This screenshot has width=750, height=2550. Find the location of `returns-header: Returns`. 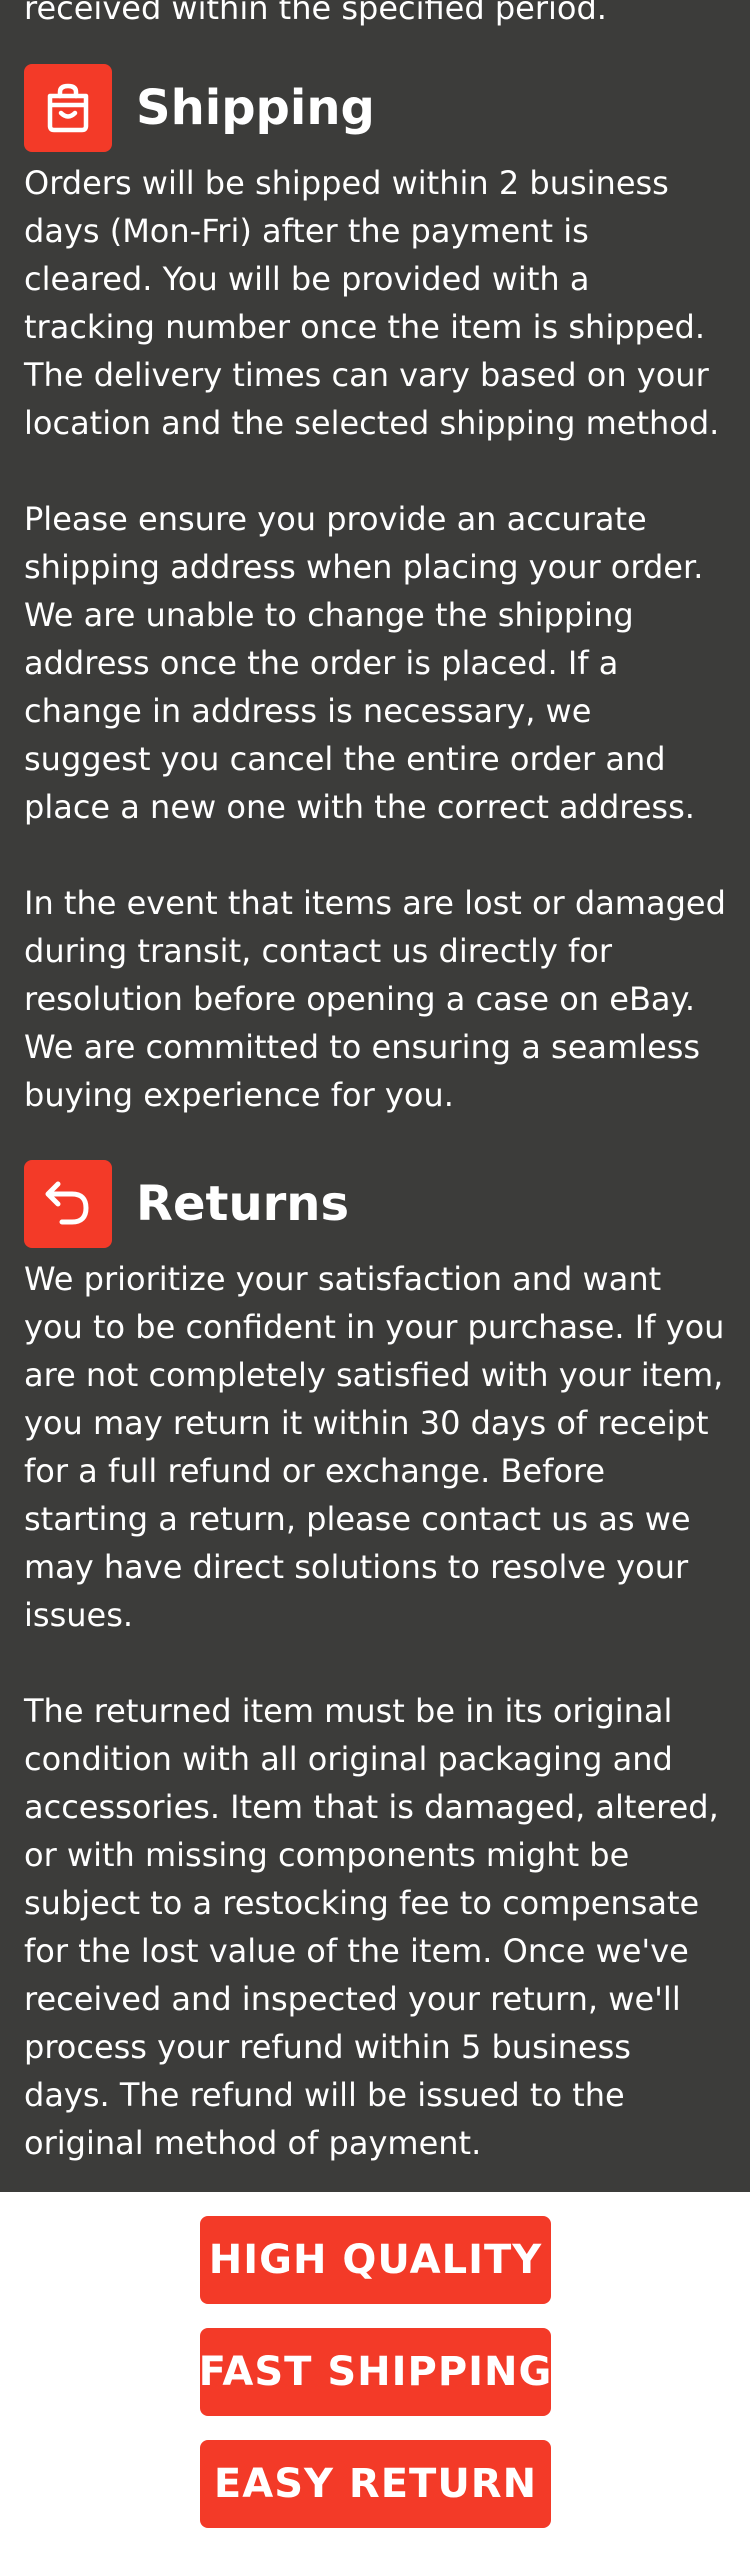

returns-header: Returns is located at coordinates (186, 1204).